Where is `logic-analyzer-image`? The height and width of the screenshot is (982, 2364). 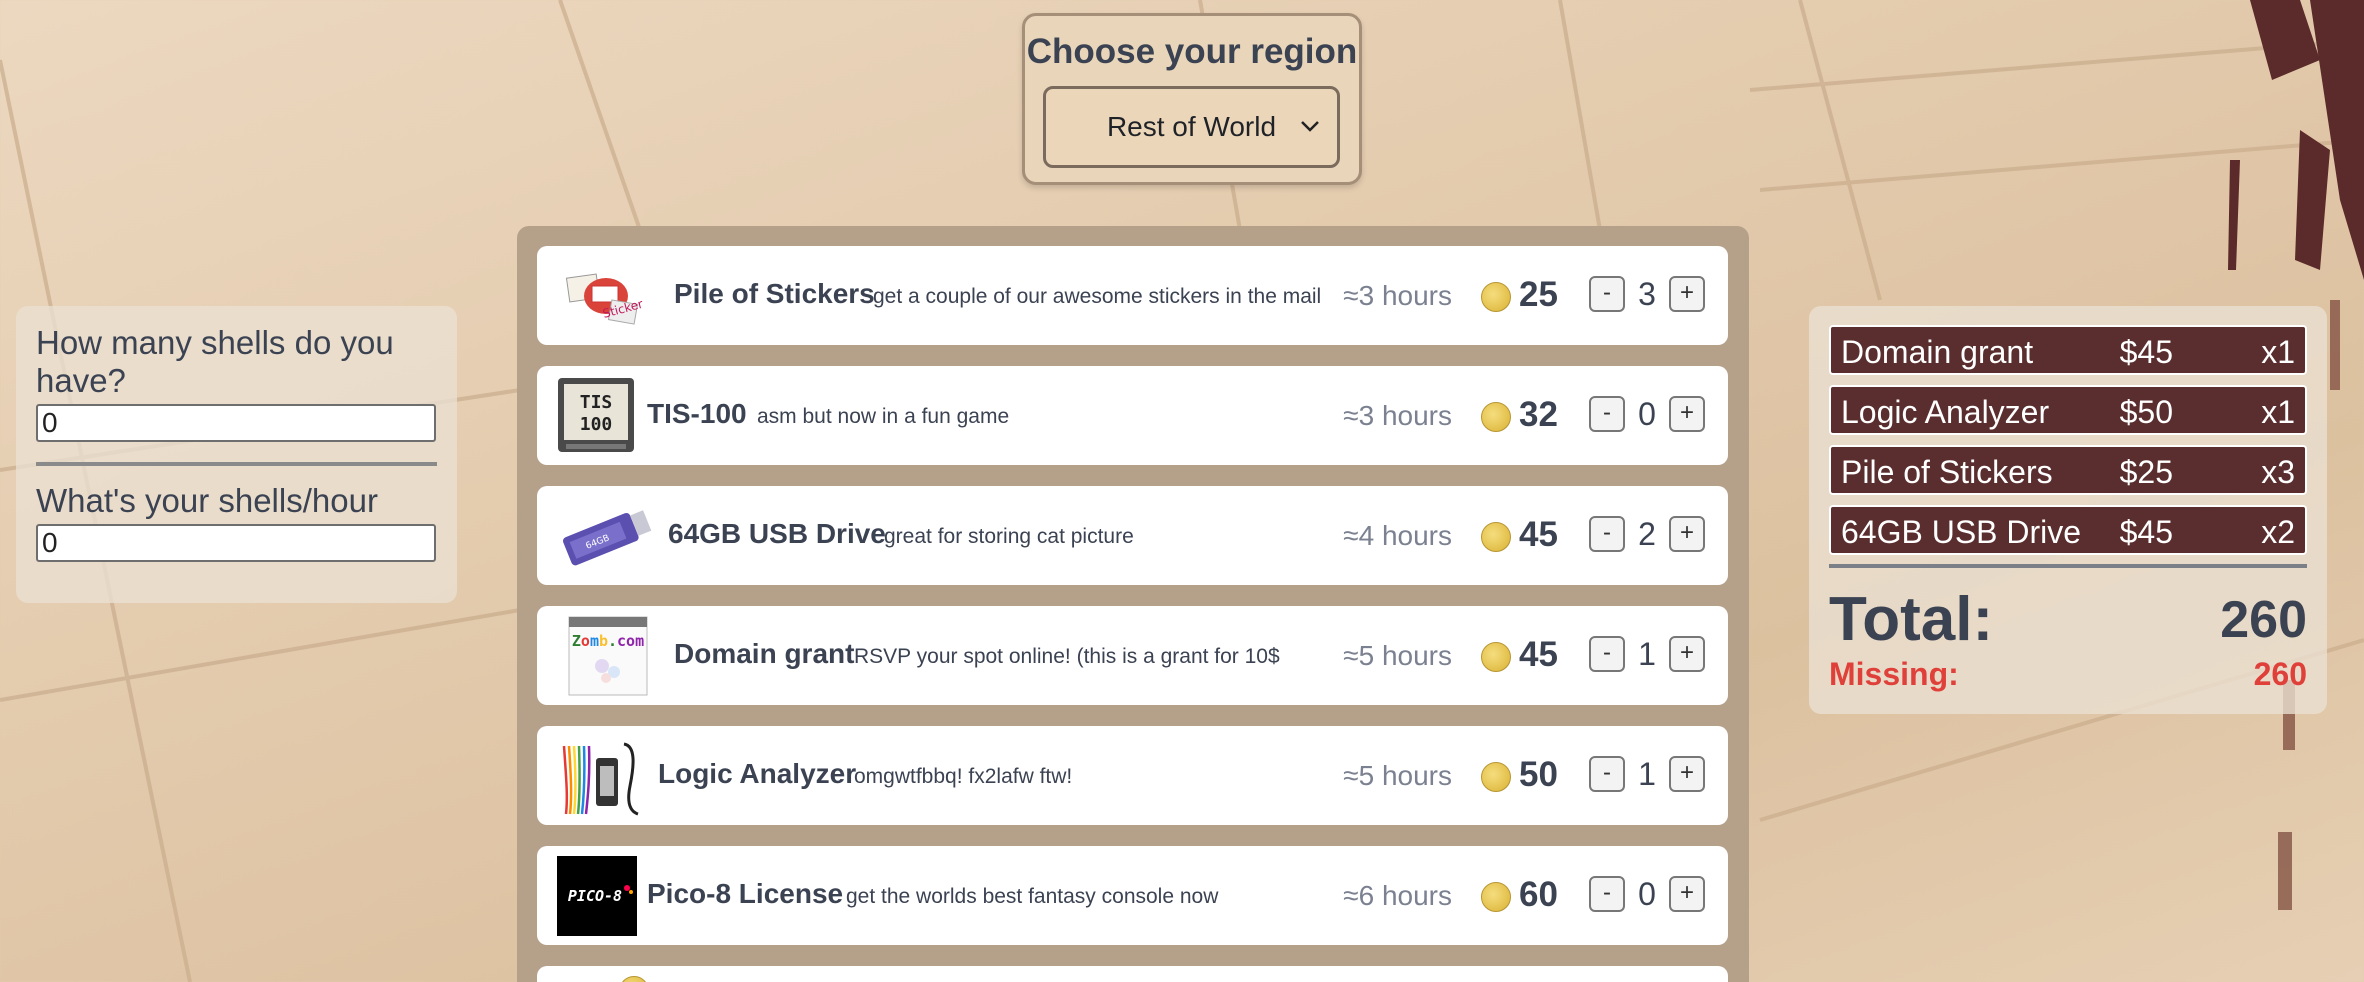
logic-analyzer-image is located at coordinates (600, 779).